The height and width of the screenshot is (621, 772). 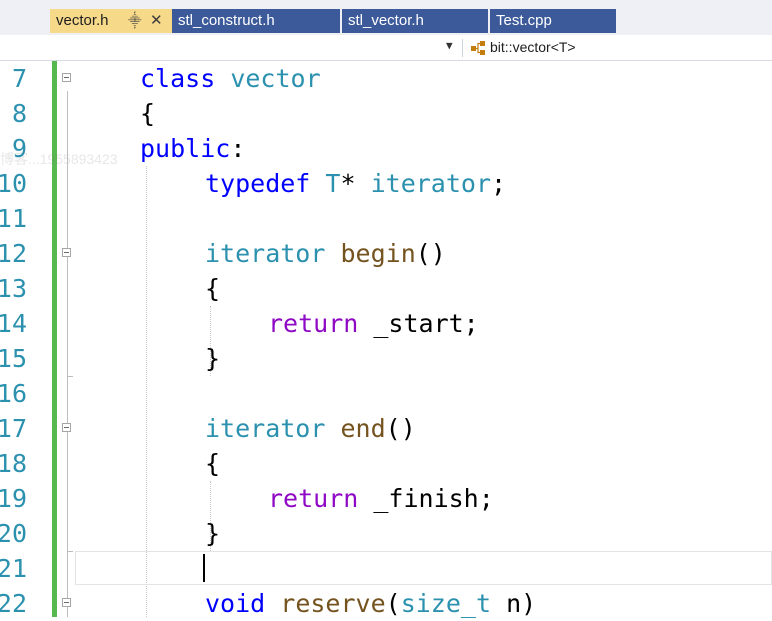 I want to click on line-number: 11, so click(x=13, y=218).